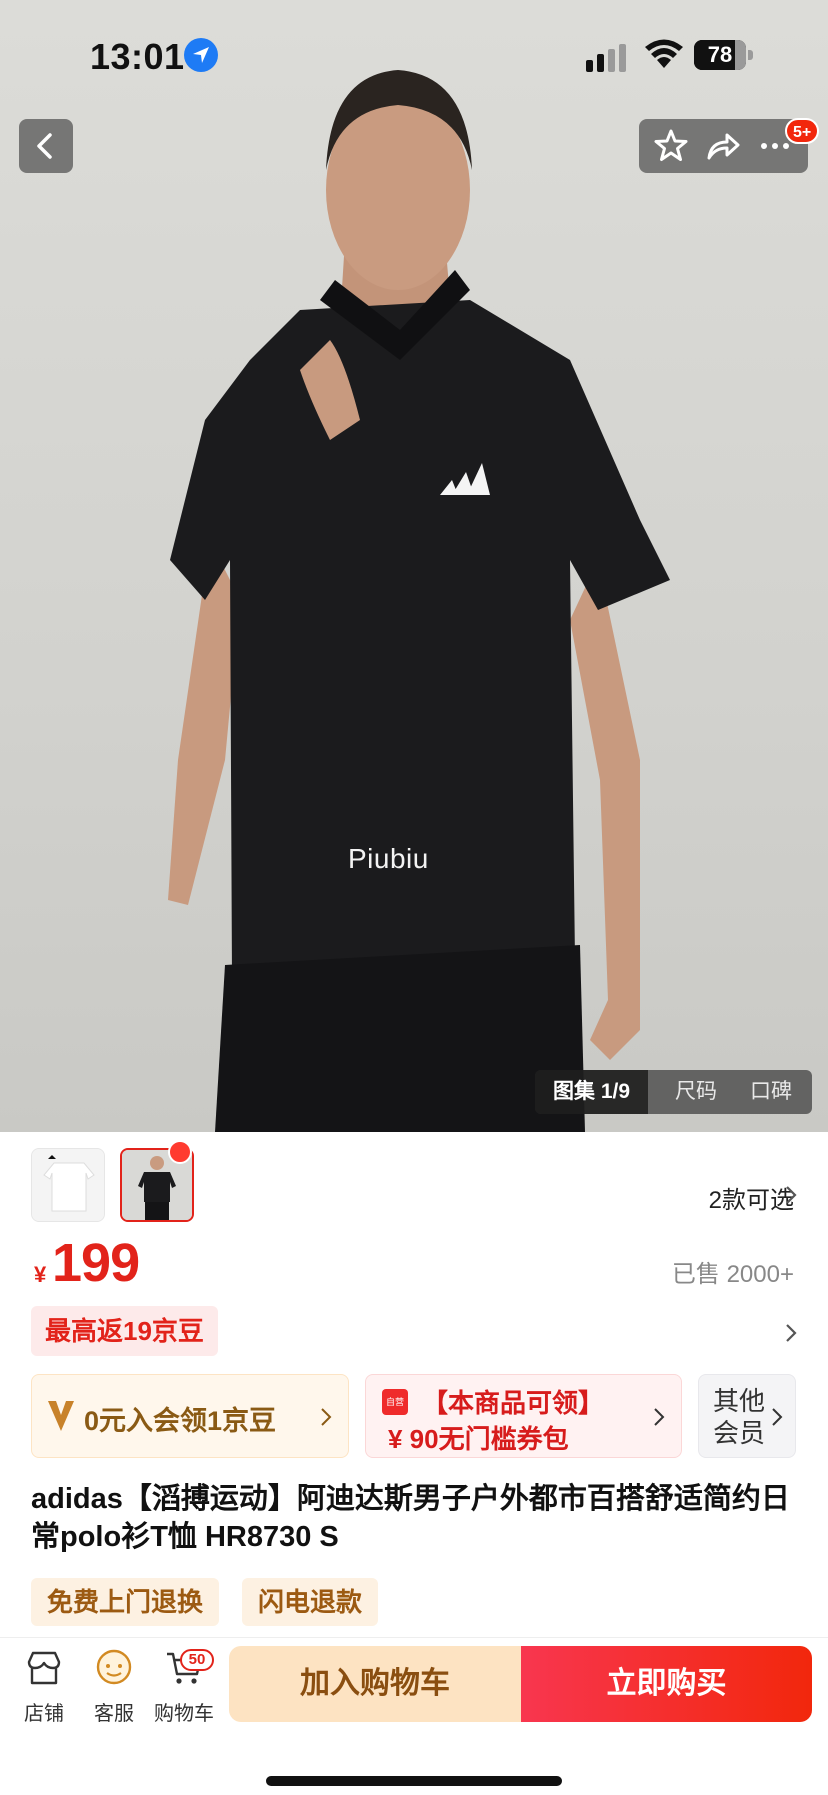 The height and width of the screenshot is (1795, 828). I want to click on add-to-cart-button: 加入购物车, so click(375, 1684).